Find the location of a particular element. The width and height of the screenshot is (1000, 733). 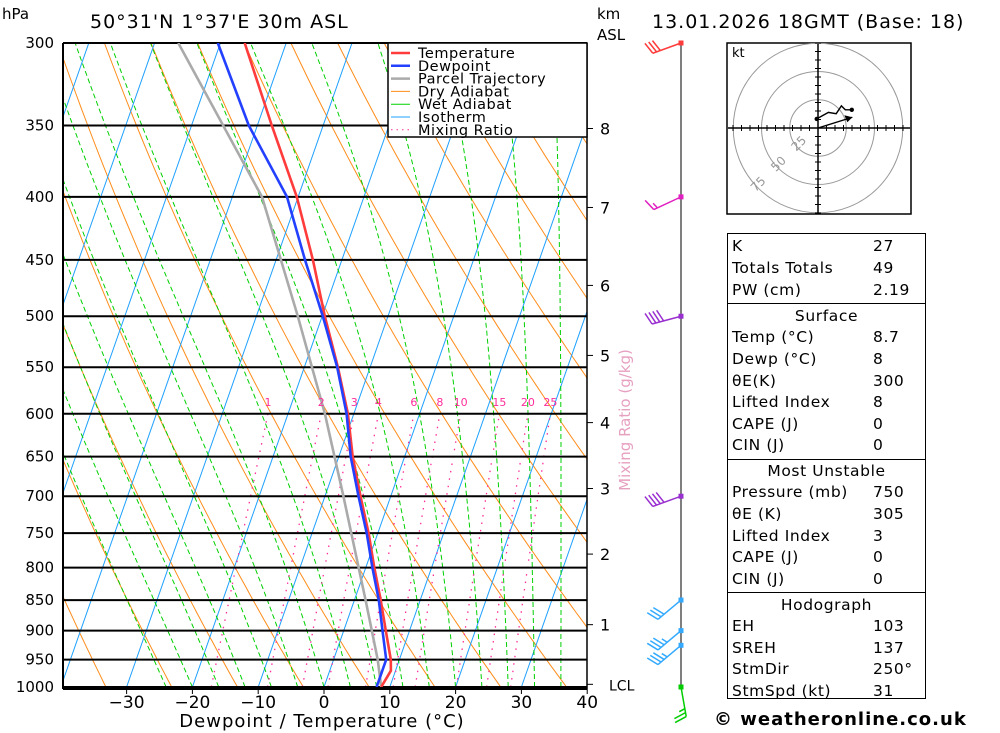

k-label: K is located at coordinates (737, 246).